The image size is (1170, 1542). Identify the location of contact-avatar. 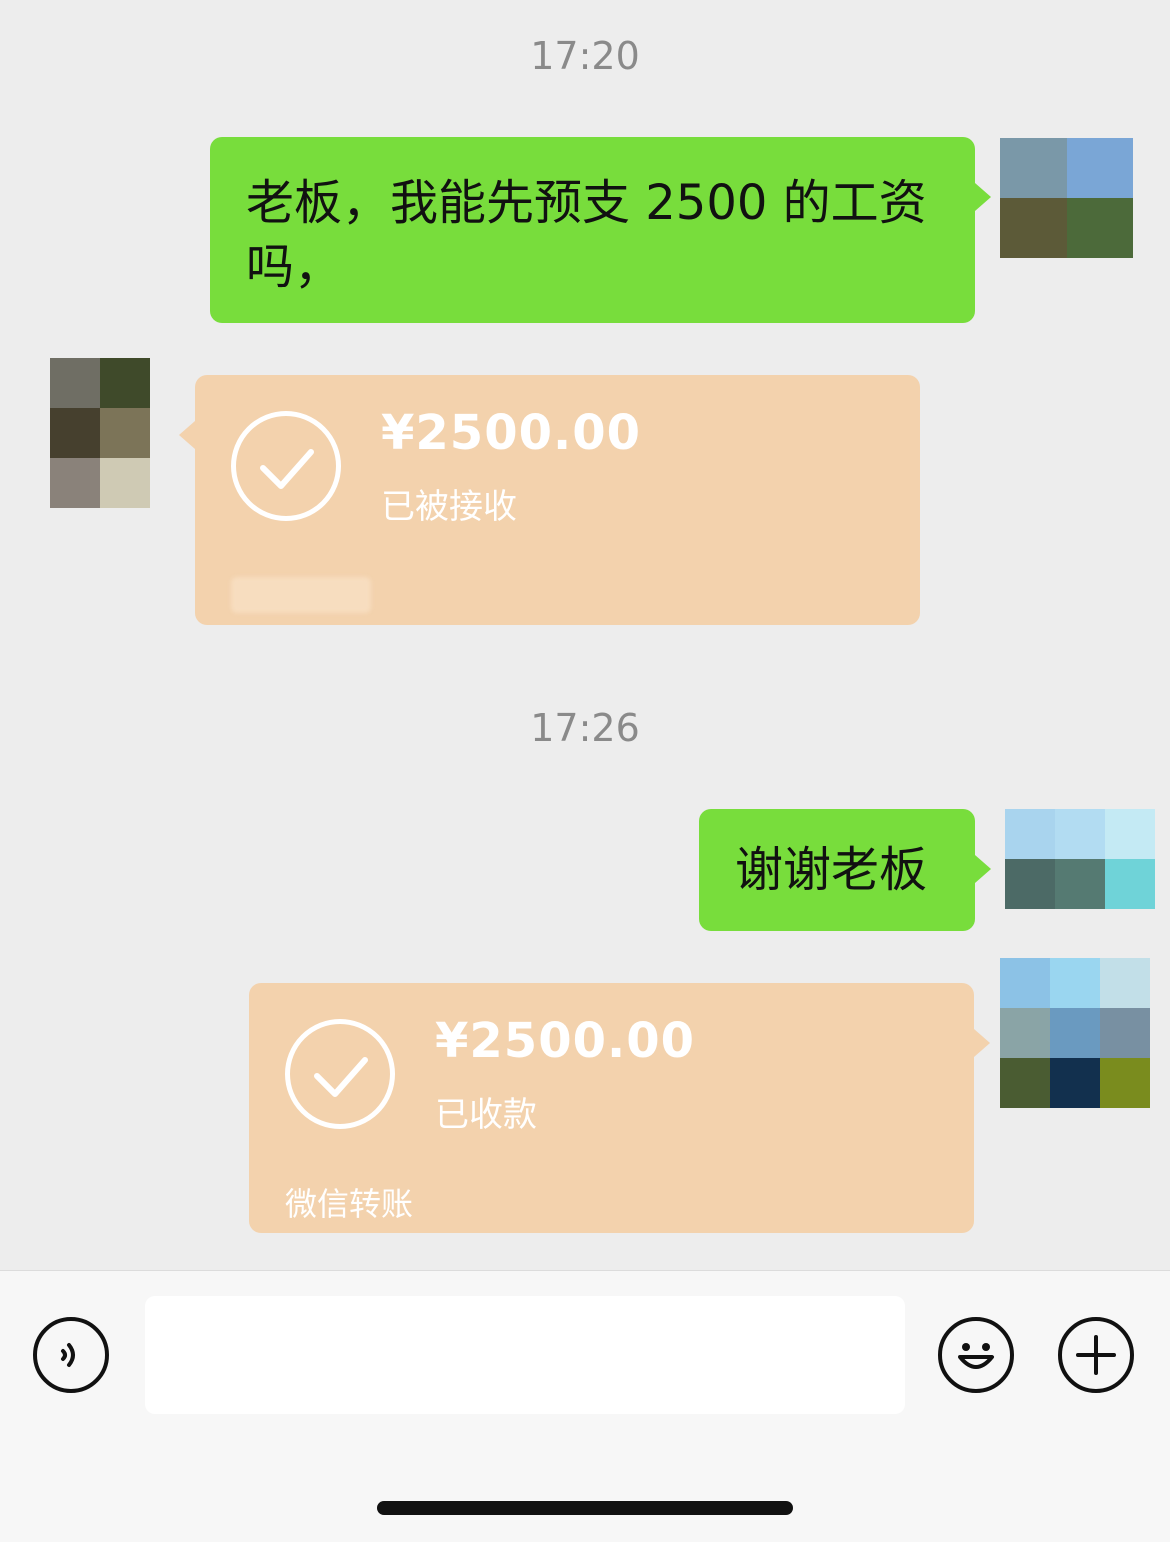
(100, 433).